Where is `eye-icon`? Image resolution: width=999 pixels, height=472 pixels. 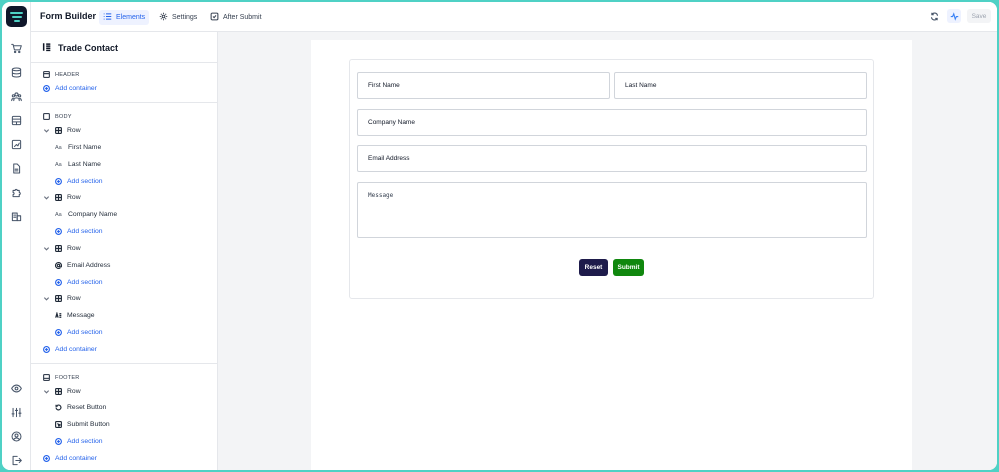
eye-icon is located at coordinates (16, 388).